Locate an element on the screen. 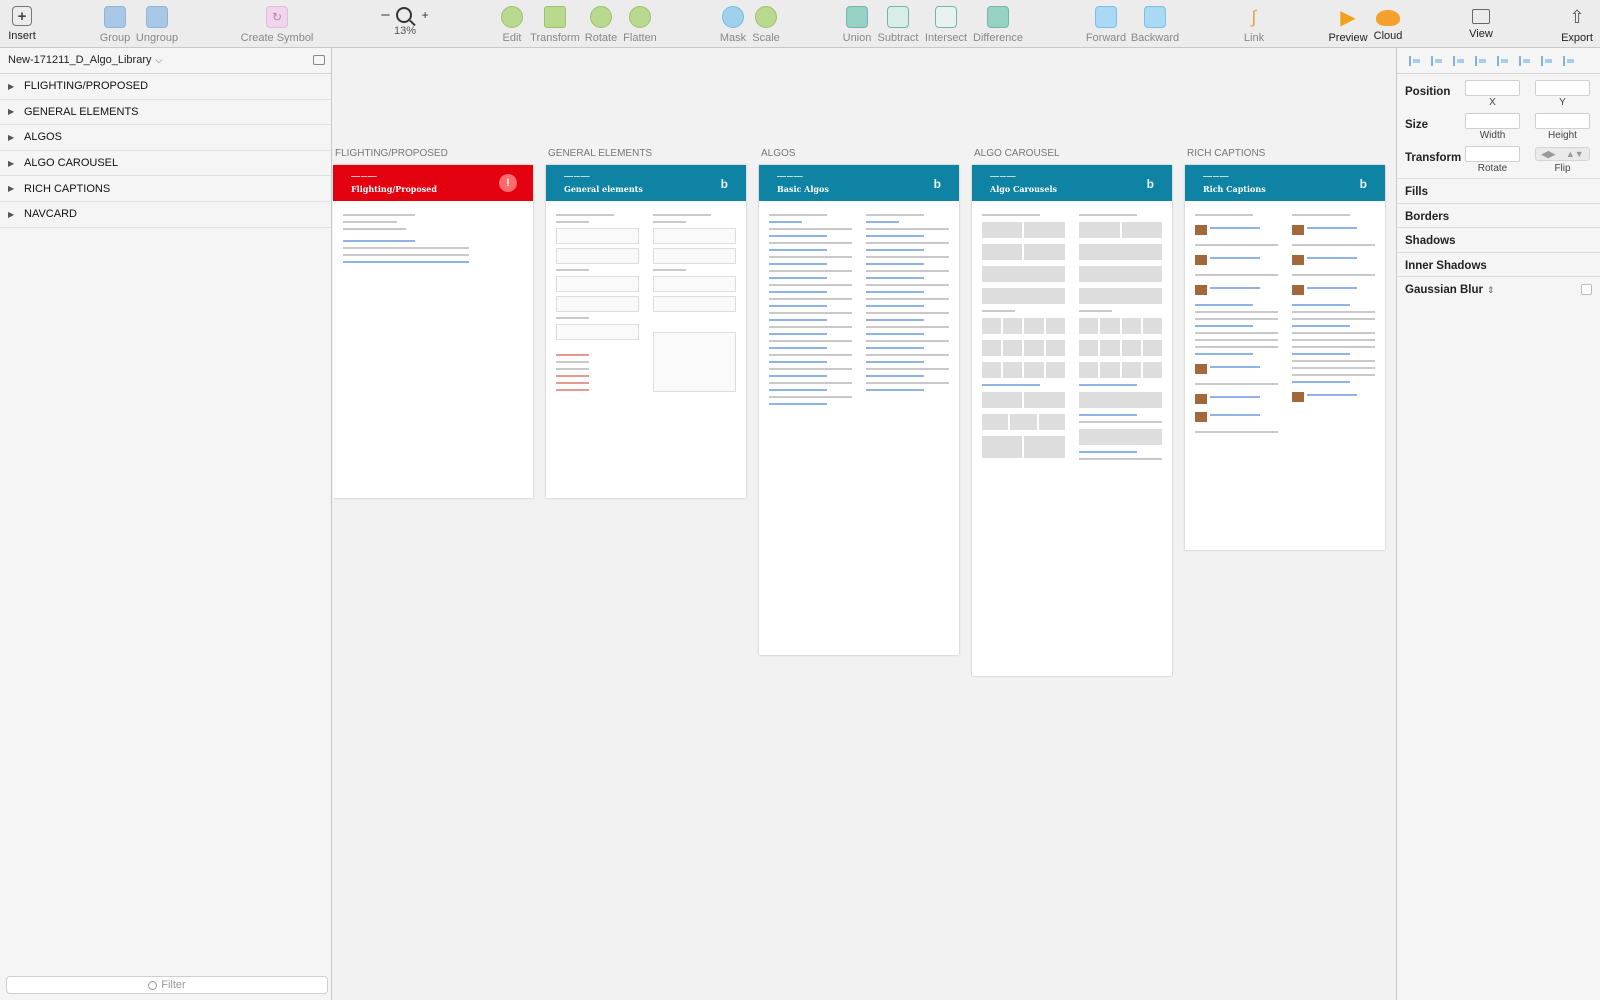 The image size is (1600, 1000). page-item-flighting: ▶ FLIGHTING/PROPOSED is located at coordinates (165, 87).